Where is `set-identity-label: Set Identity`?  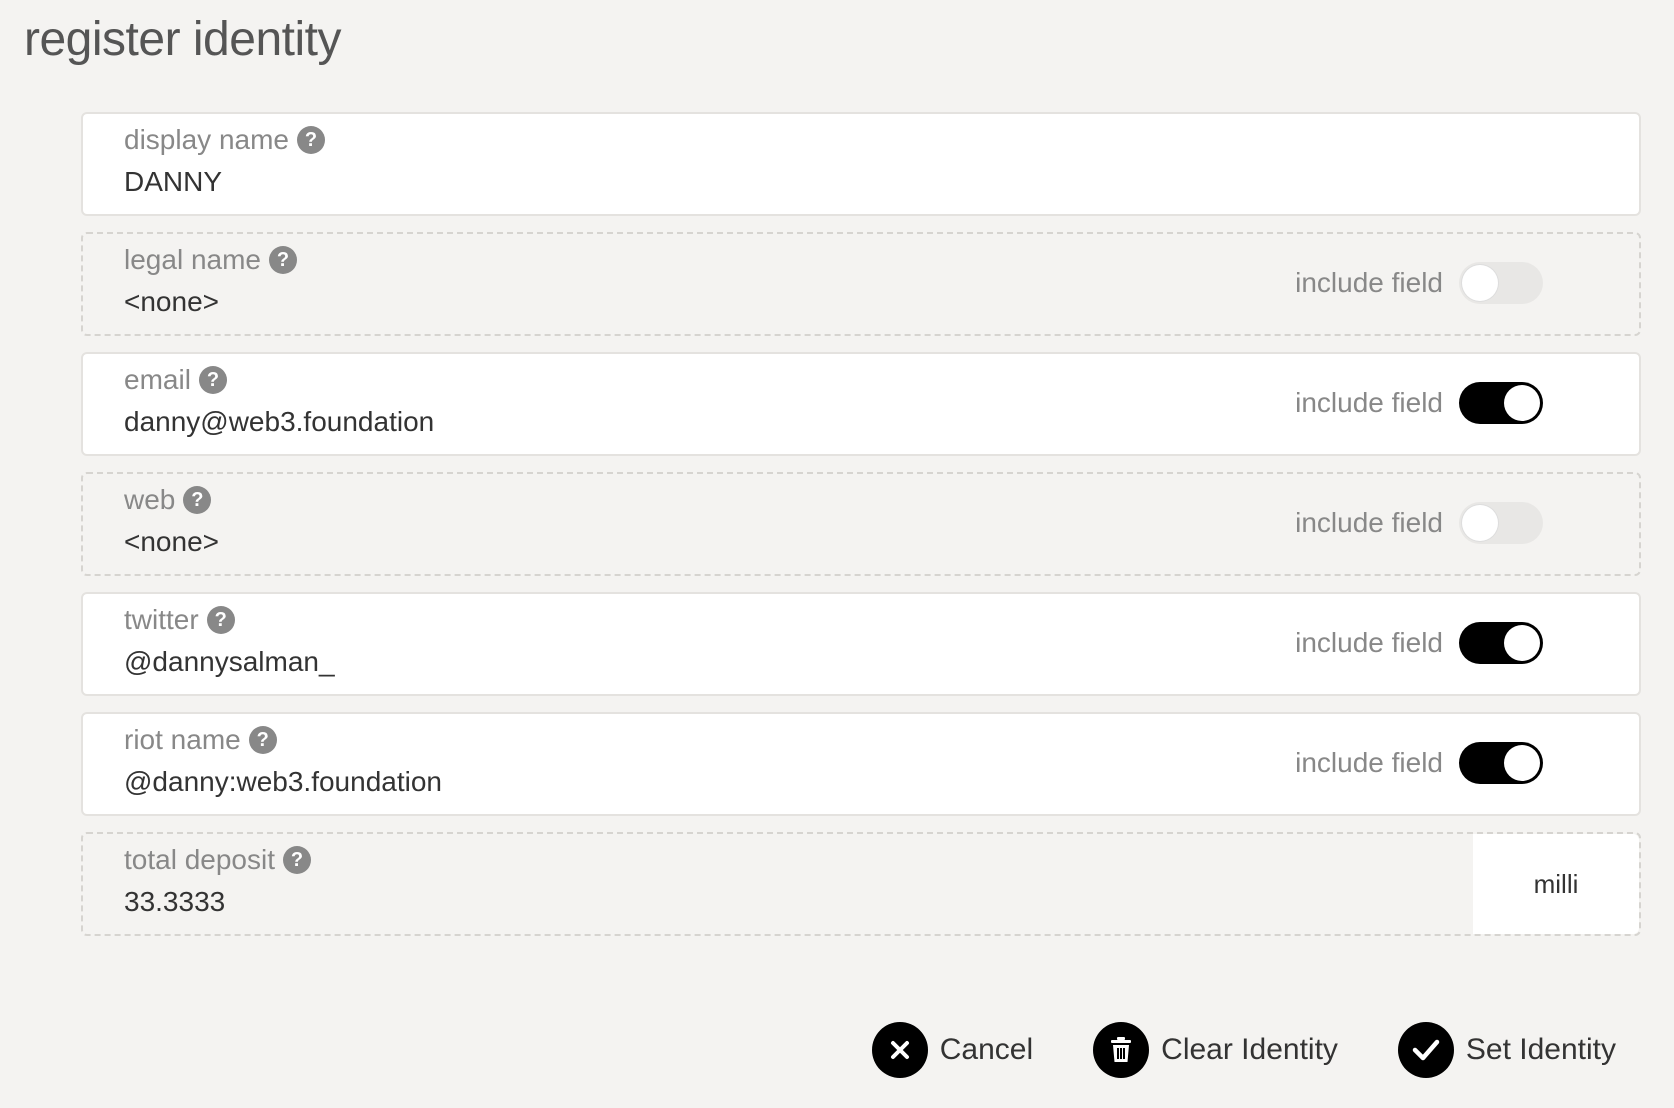
set-identity-label: Set Identity is located at coordinates (1540, 1049).